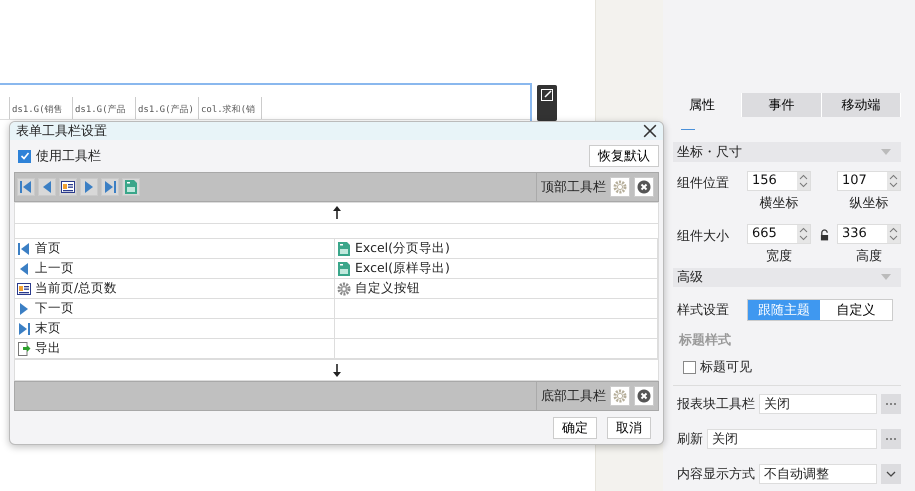 The width and height of the screenshot is (915, 491). I want to click on toolbar-item: Excel(分页导出), so click(402, 248).